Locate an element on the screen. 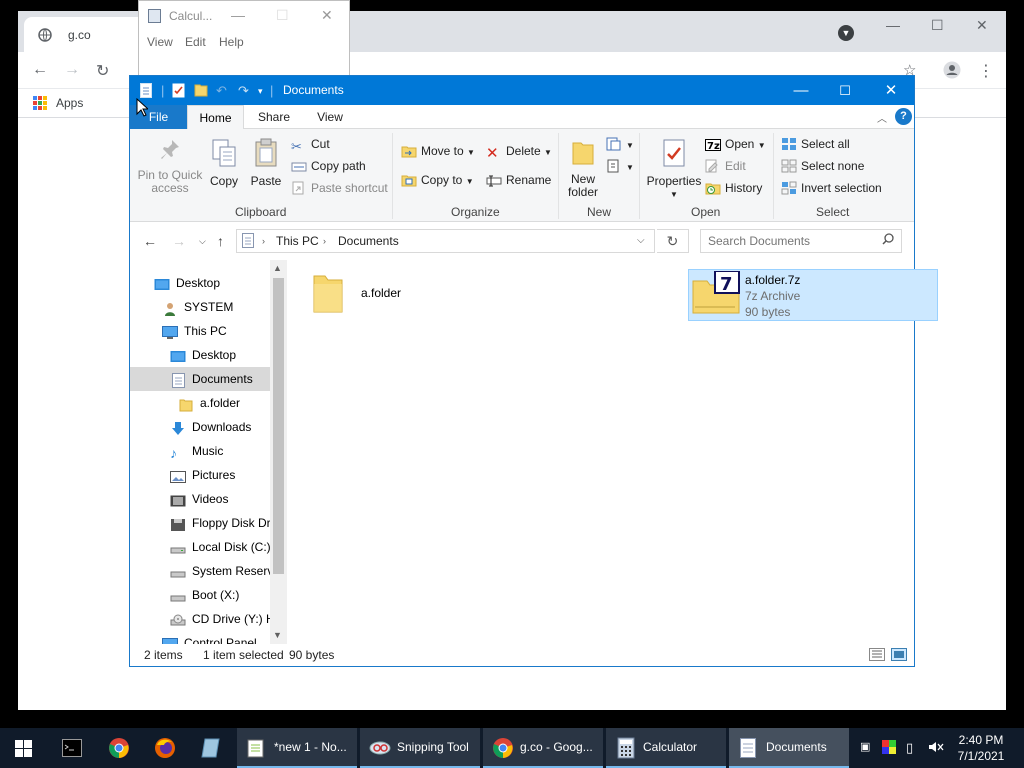 This screenshot has height=768, width=1024. paste-shortcut-button: Paste shortcut is located at coordinates (339, 188).